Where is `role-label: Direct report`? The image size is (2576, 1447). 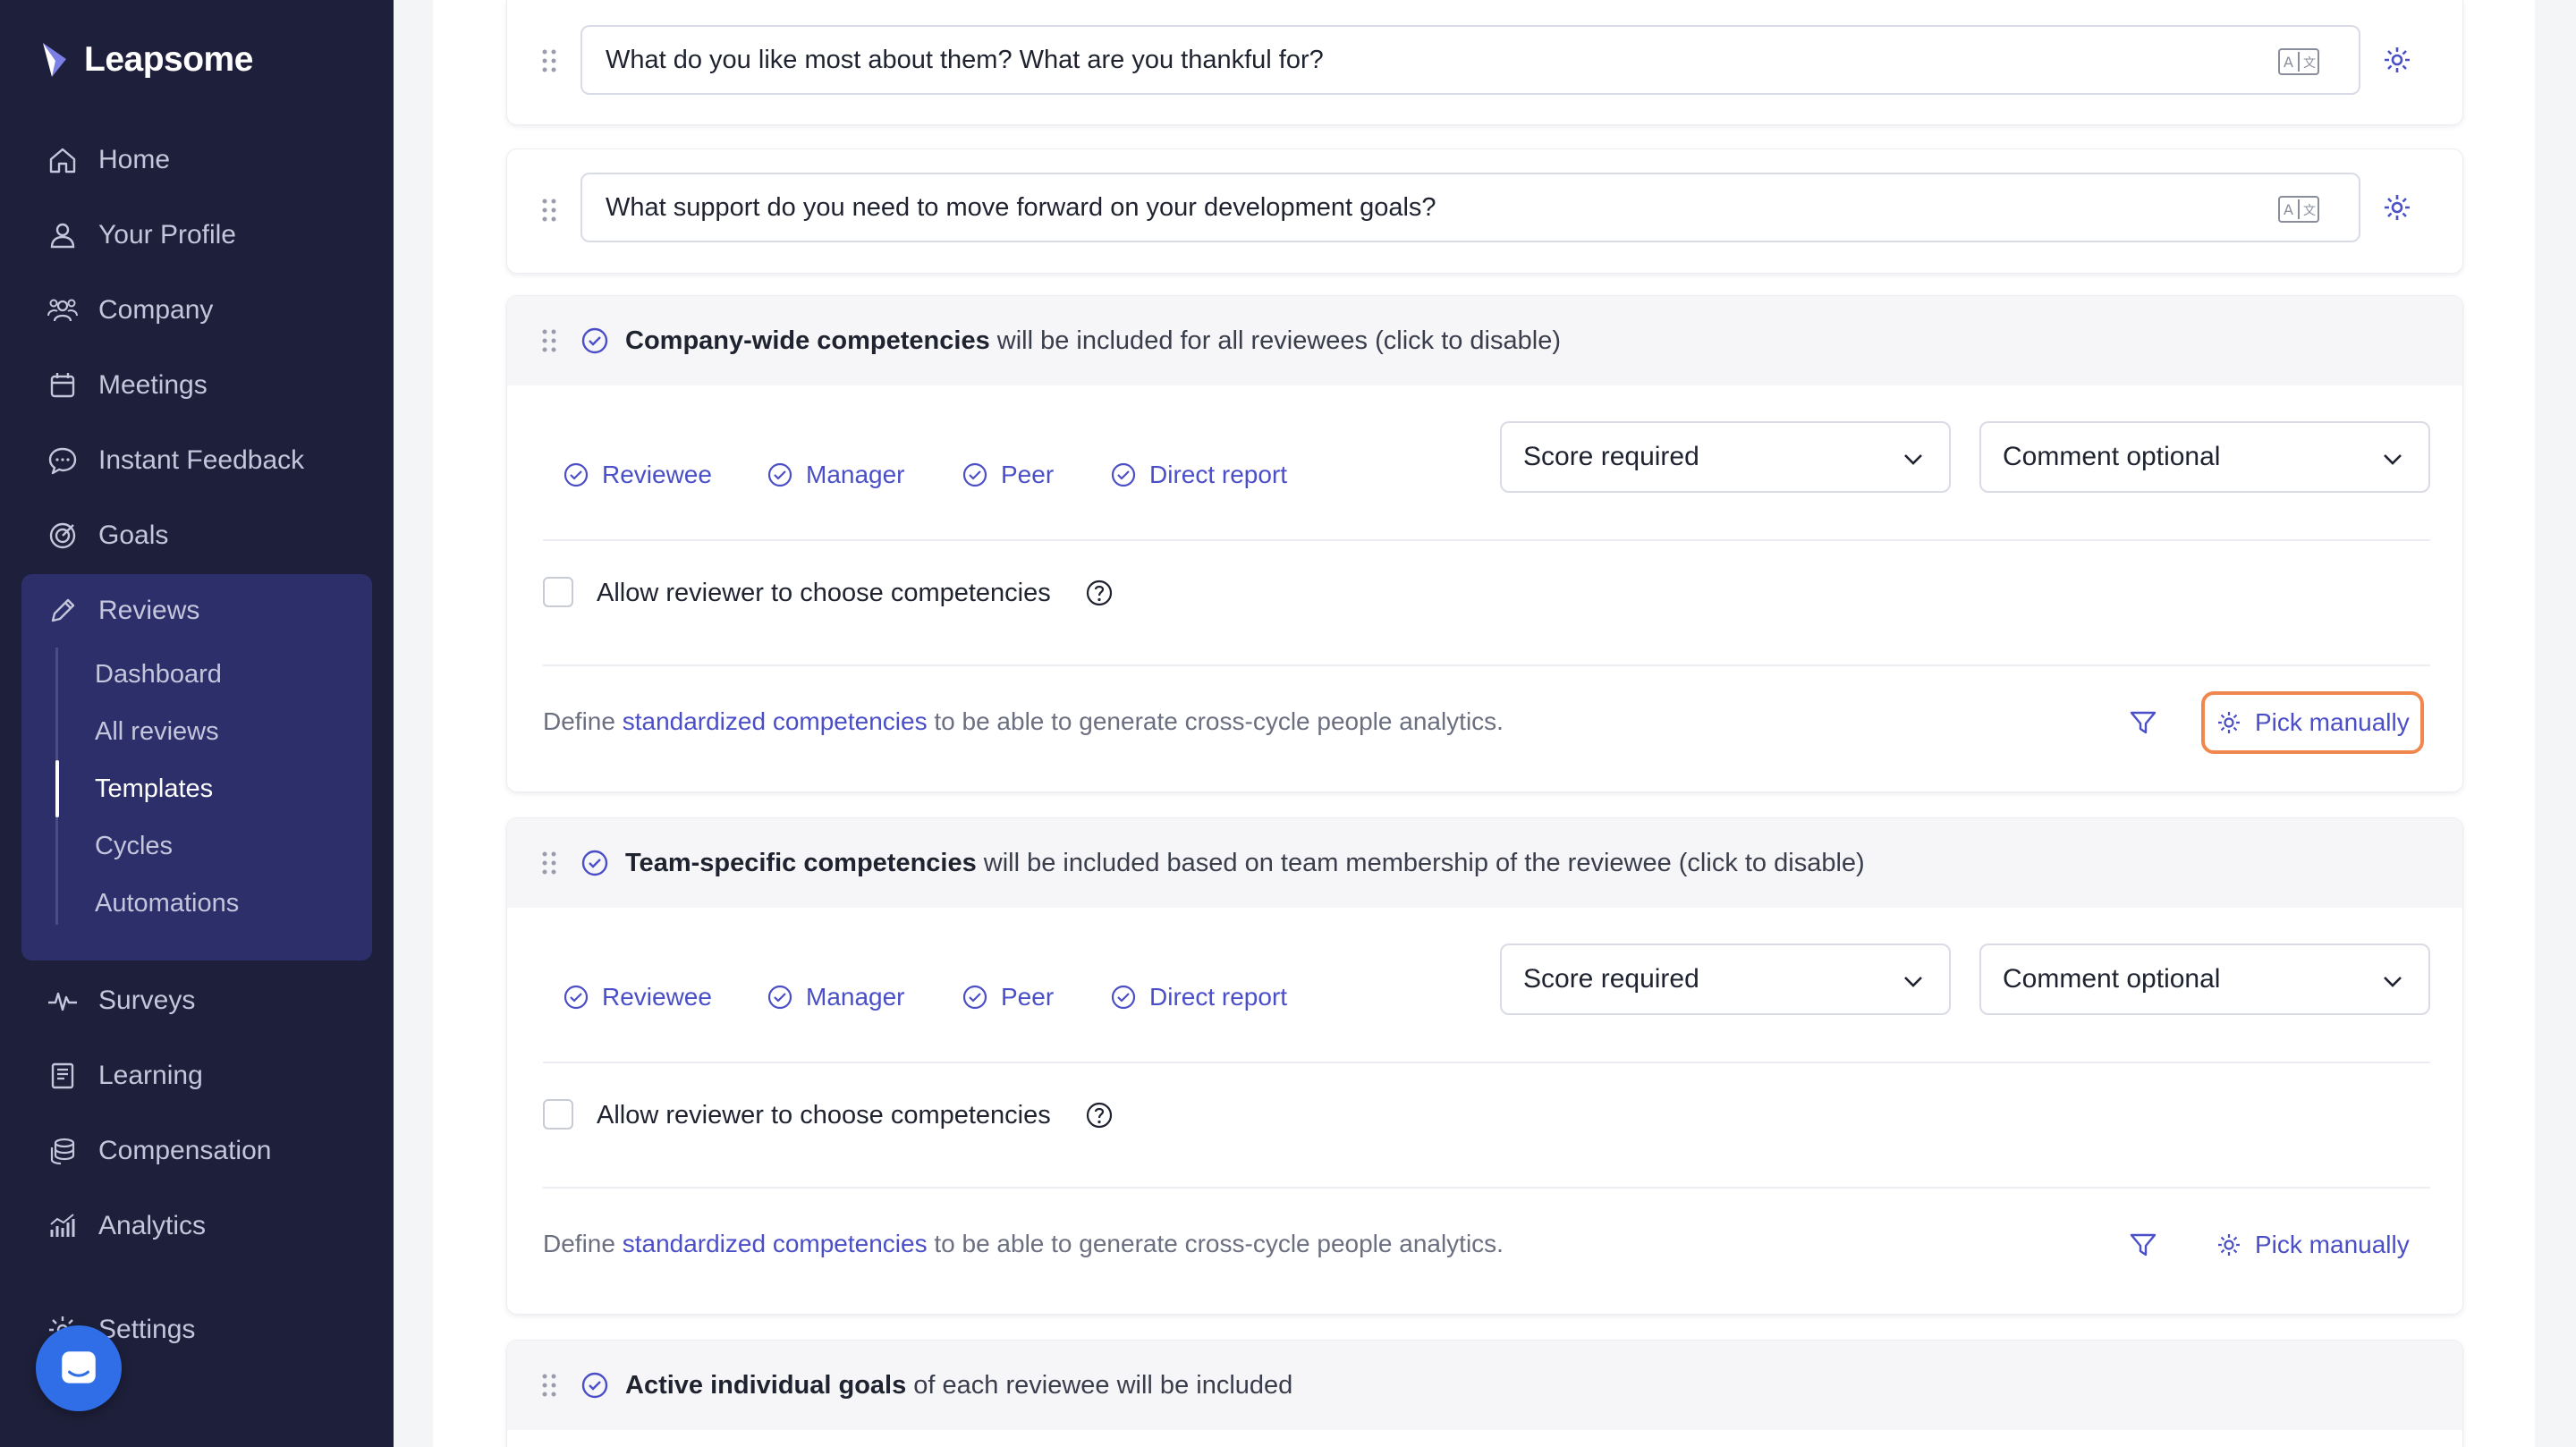 role-label: Direct report is located at coordinates (1218, 997).